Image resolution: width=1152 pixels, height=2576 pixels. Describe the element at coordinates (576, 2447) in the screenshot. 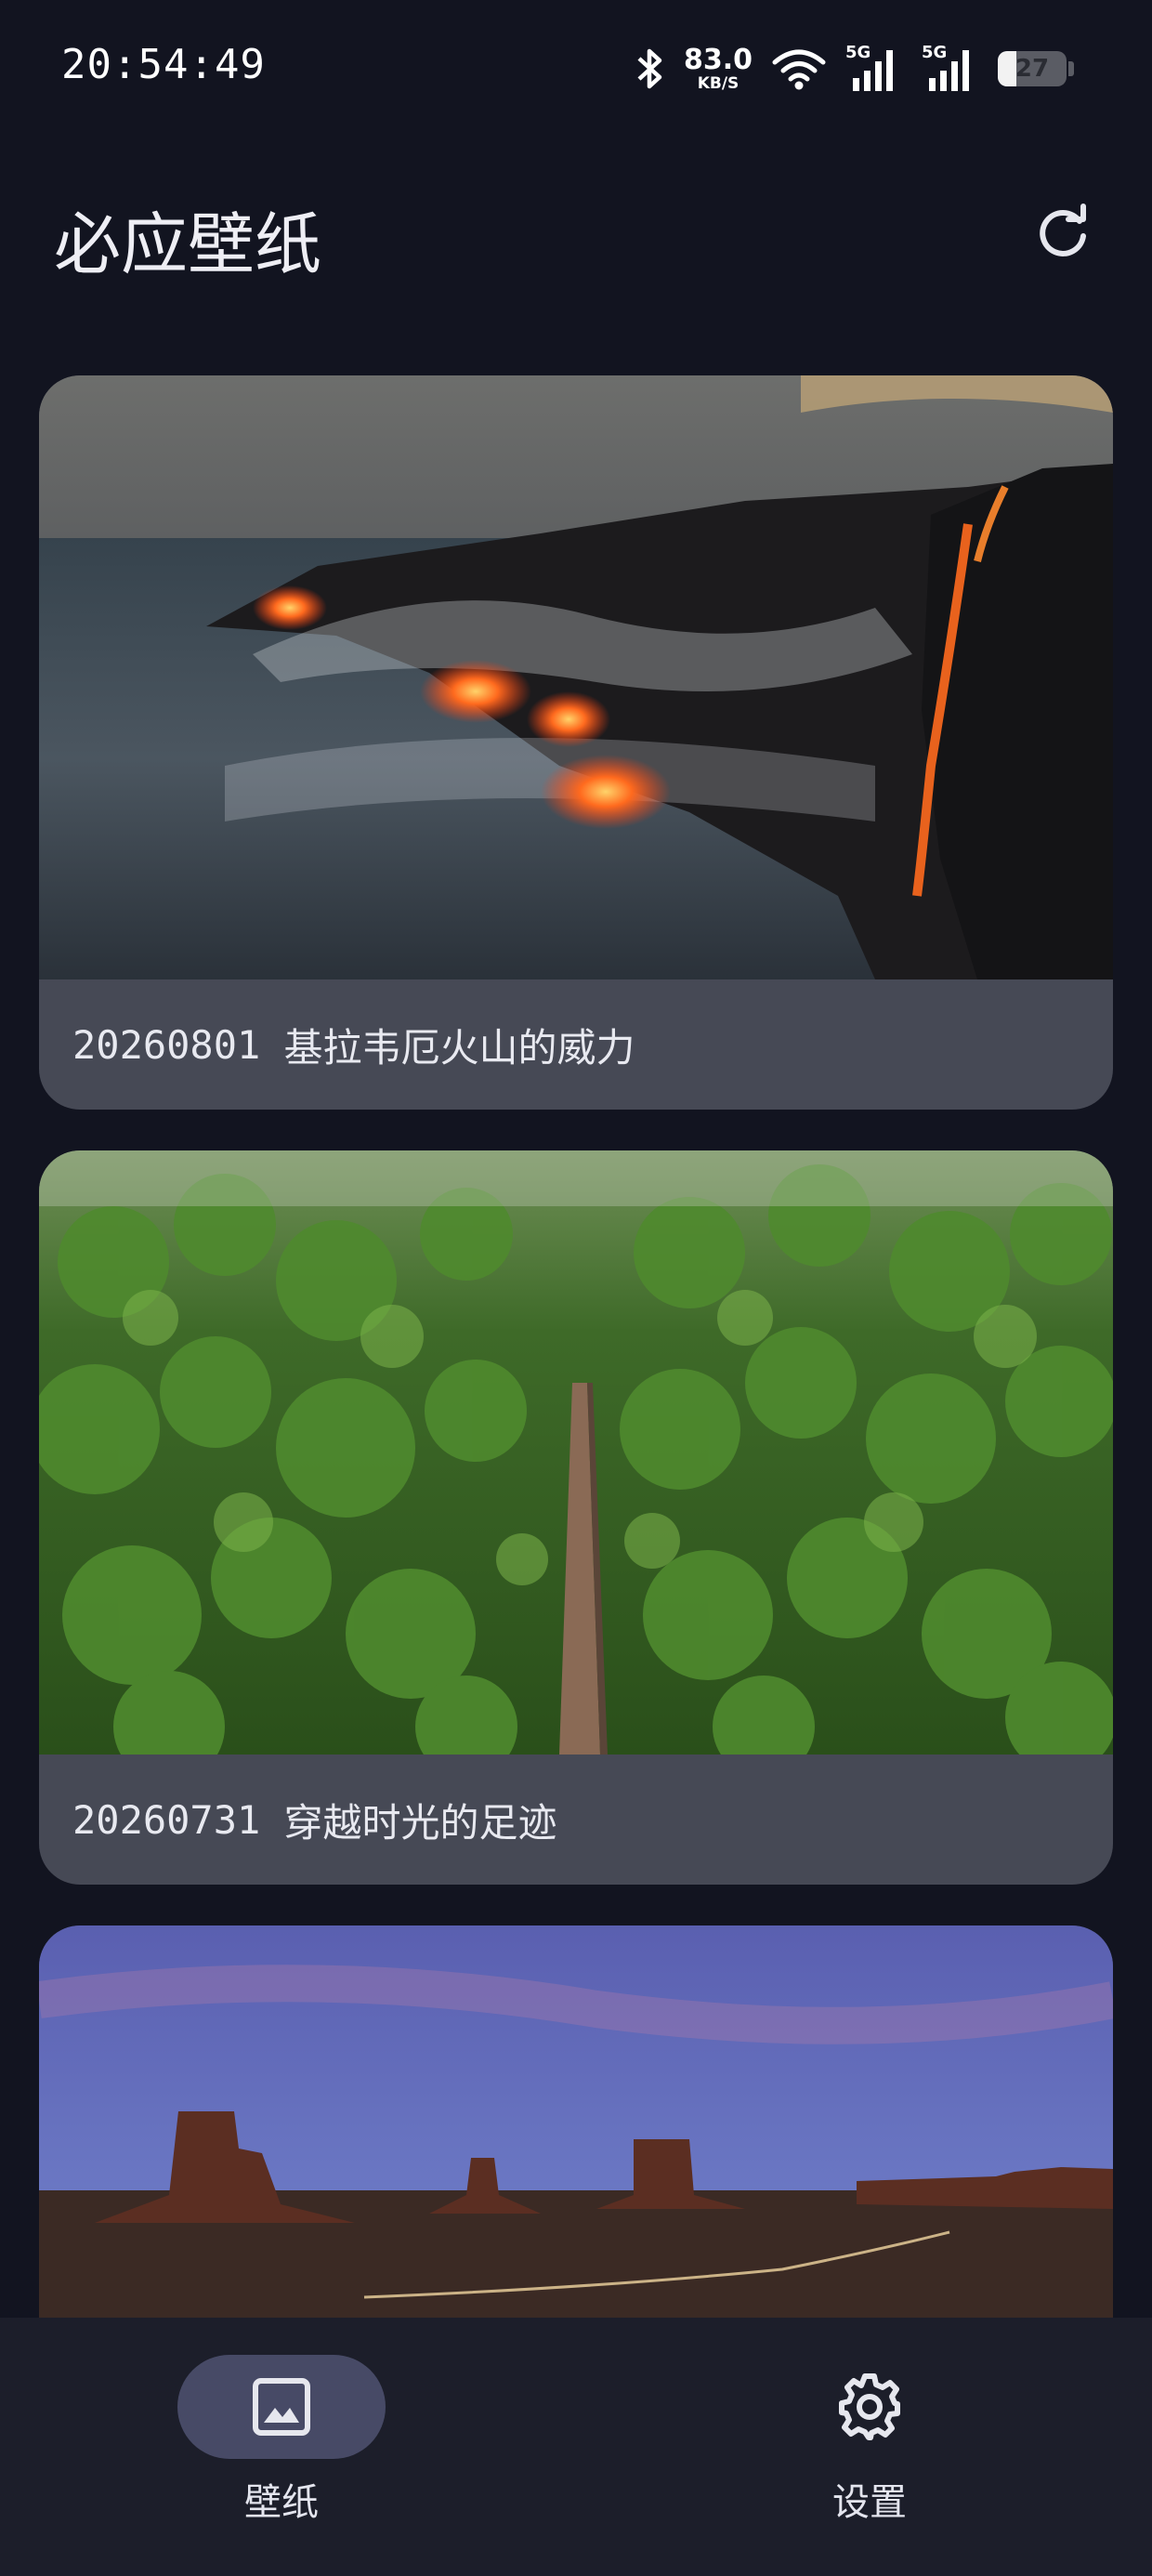

I see `bottom-navigation: 壁纸 设置` at that location.